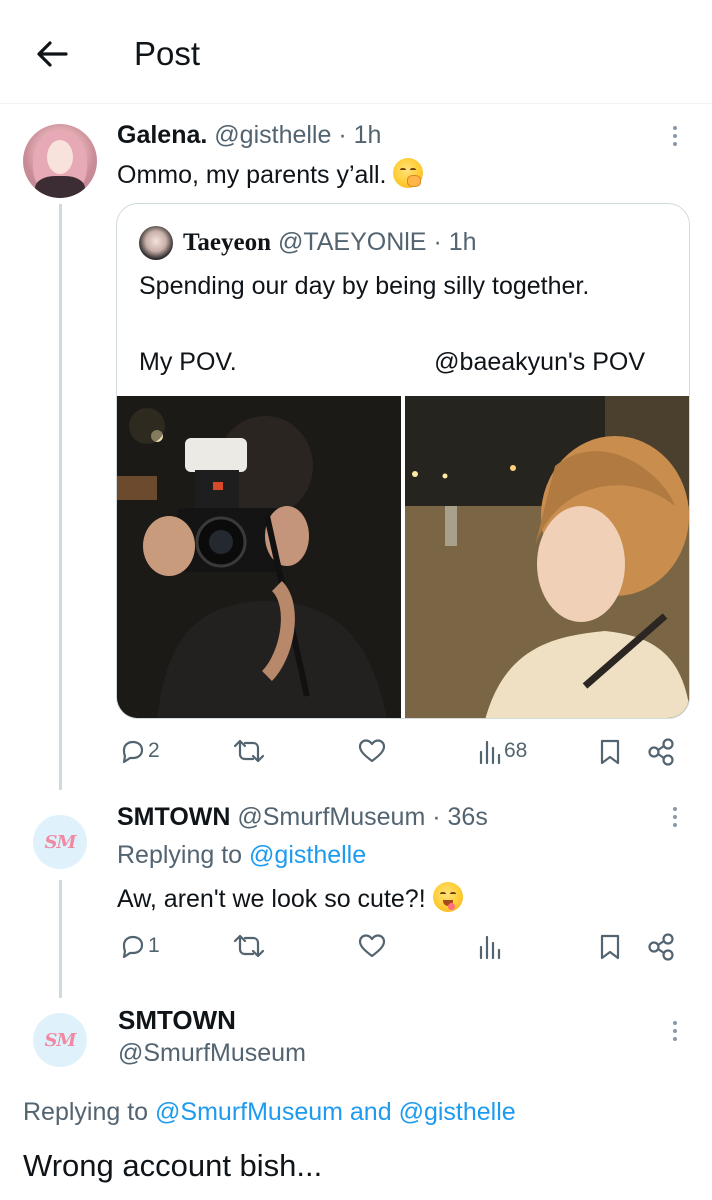  I want to click on tweet-text-line: Ommo, my parents y’all., so click(270, 174).